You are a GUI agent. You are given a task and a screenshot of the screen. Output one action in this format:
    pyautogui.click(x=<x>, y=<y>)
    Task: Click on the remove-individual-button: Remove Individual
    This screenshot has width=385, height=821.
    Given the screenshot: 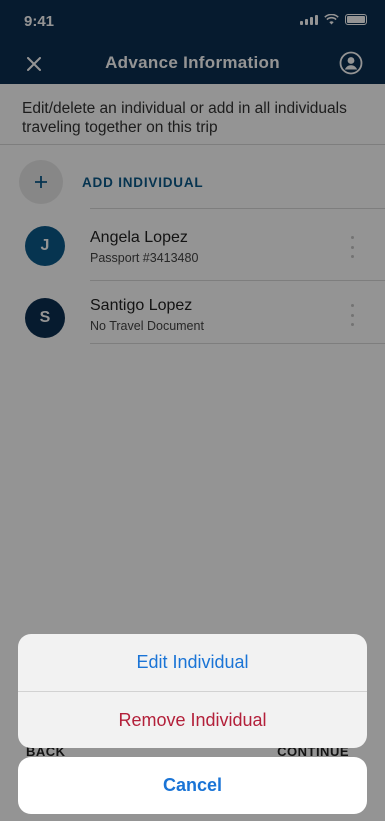 What is the action you would take?
    pyautogui.click(x=192, y=720)
    